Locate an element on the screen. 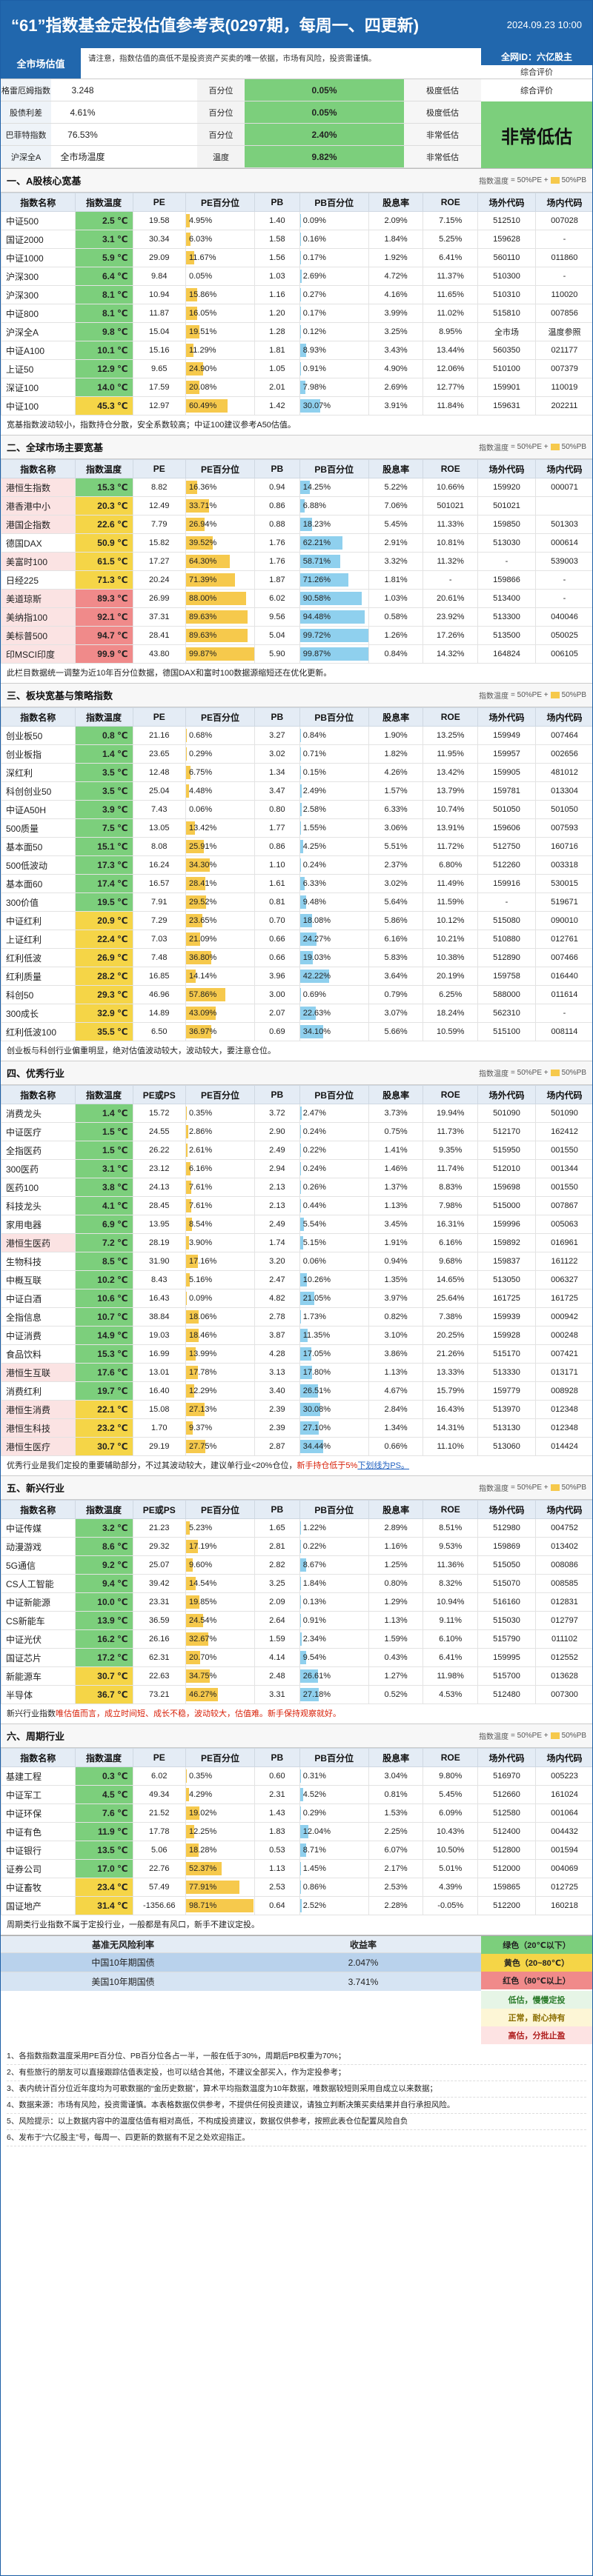 This screenshot has width=593, height=2576. index-name: 中证白酒 is located at coordinates (38, 1298).